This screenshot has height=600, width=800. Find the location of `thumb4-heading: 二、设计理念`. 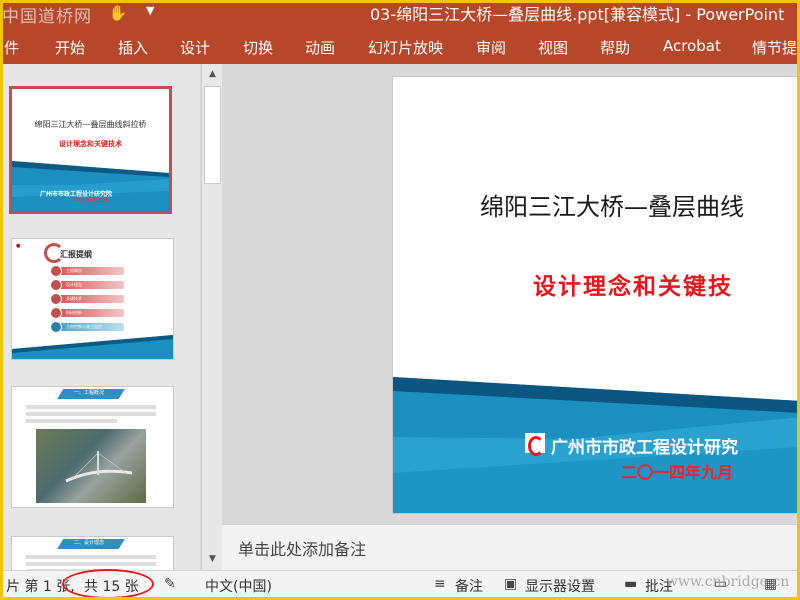

thumb4-heading: 二、设计理念 is located at coordinates (89, 543).